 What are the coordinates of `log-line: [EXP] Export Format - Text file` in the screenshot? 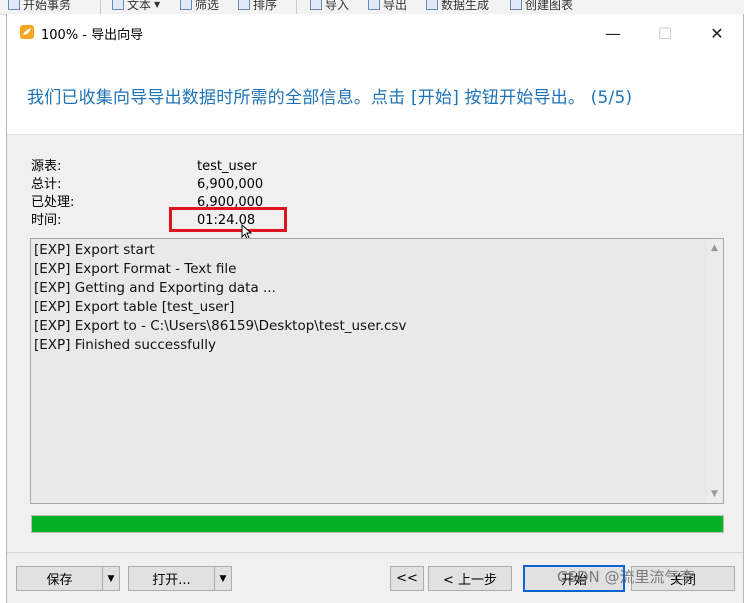 It's located at (135, 269).